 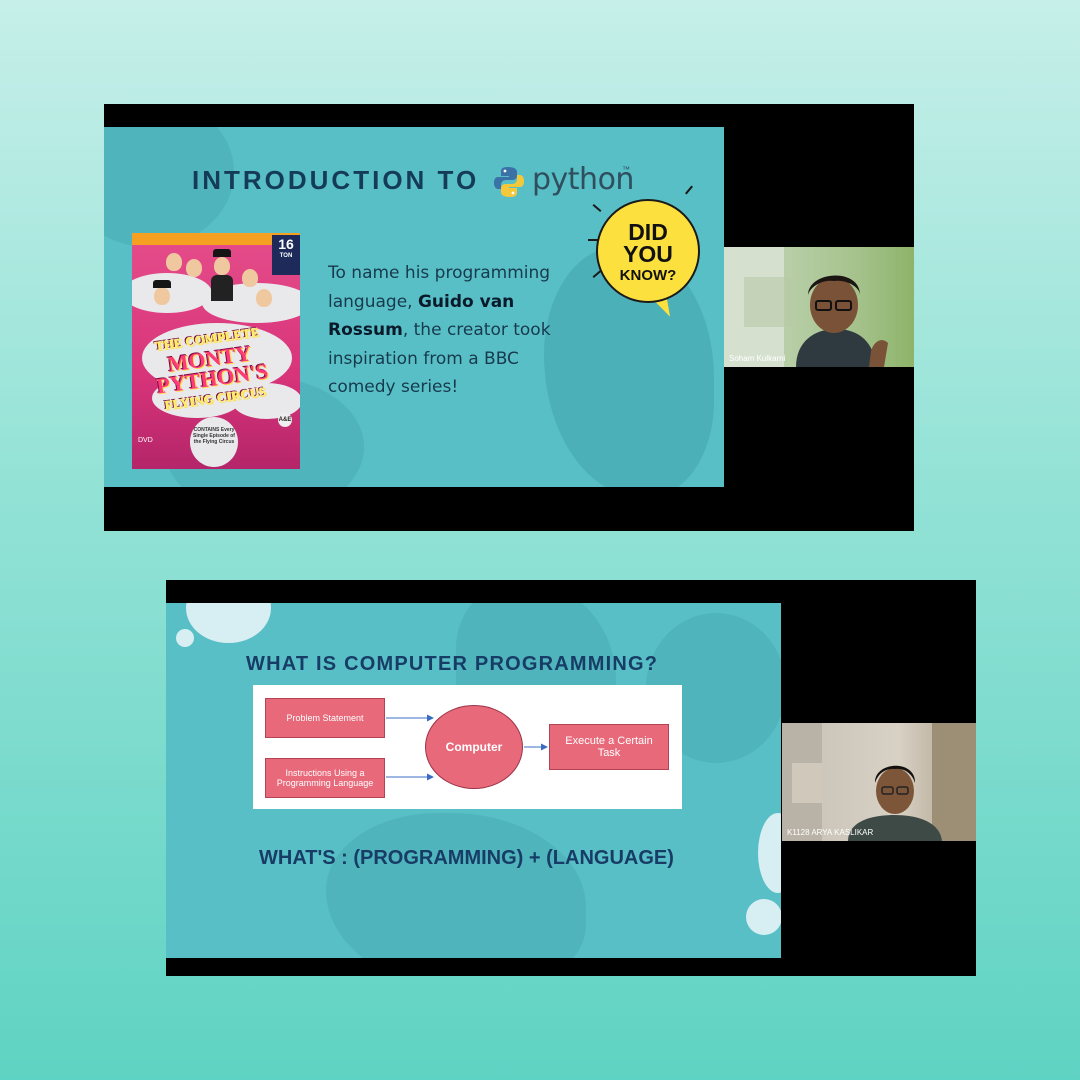 I want to click on participant-video-tile: K1128 ARYA KASLIKAR, so click(x=879, y=782).